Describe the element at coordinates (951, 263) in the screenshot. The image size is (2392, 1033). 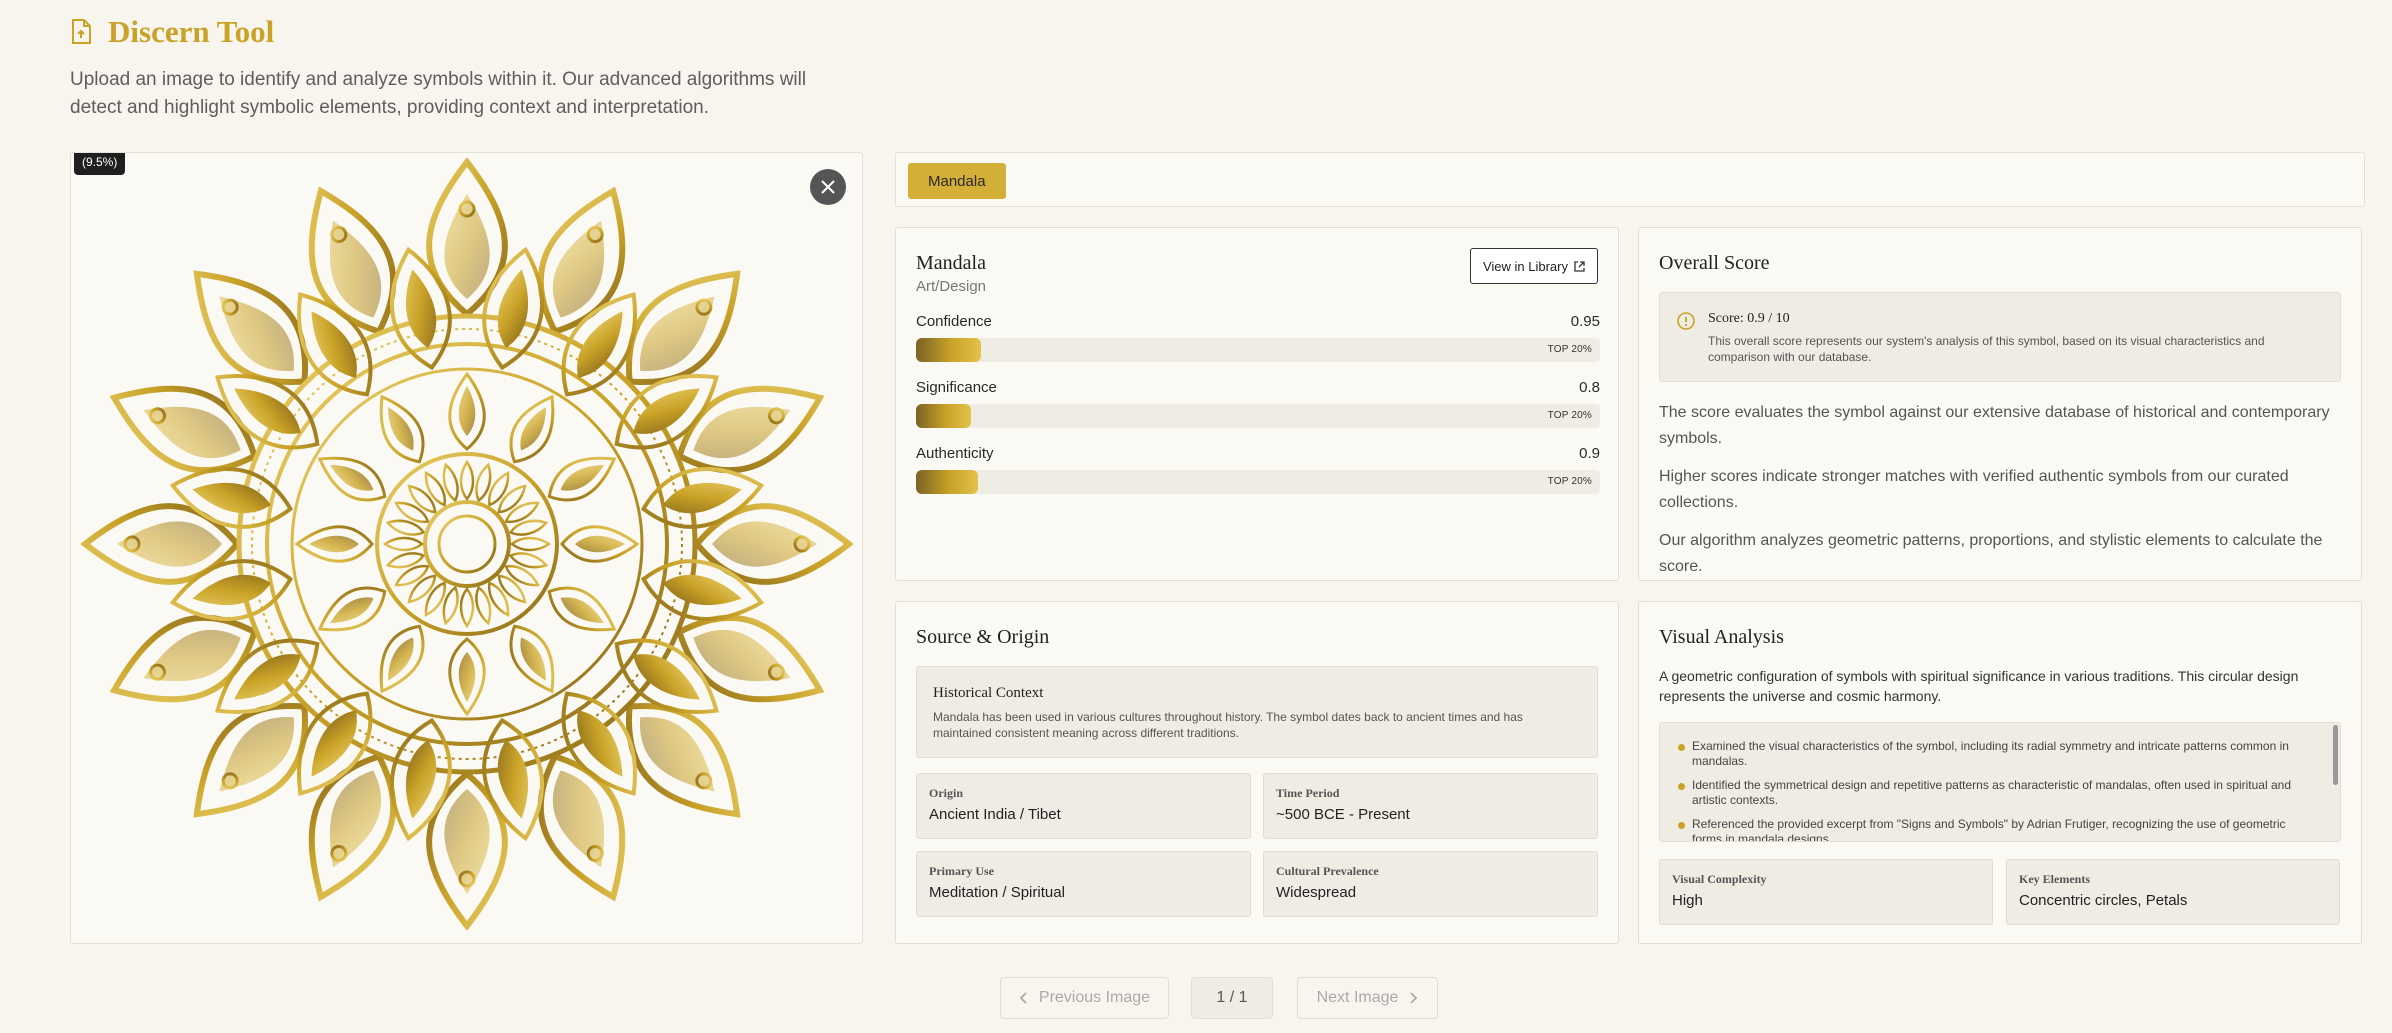
I see `symbol-name: Mandala` at that location.